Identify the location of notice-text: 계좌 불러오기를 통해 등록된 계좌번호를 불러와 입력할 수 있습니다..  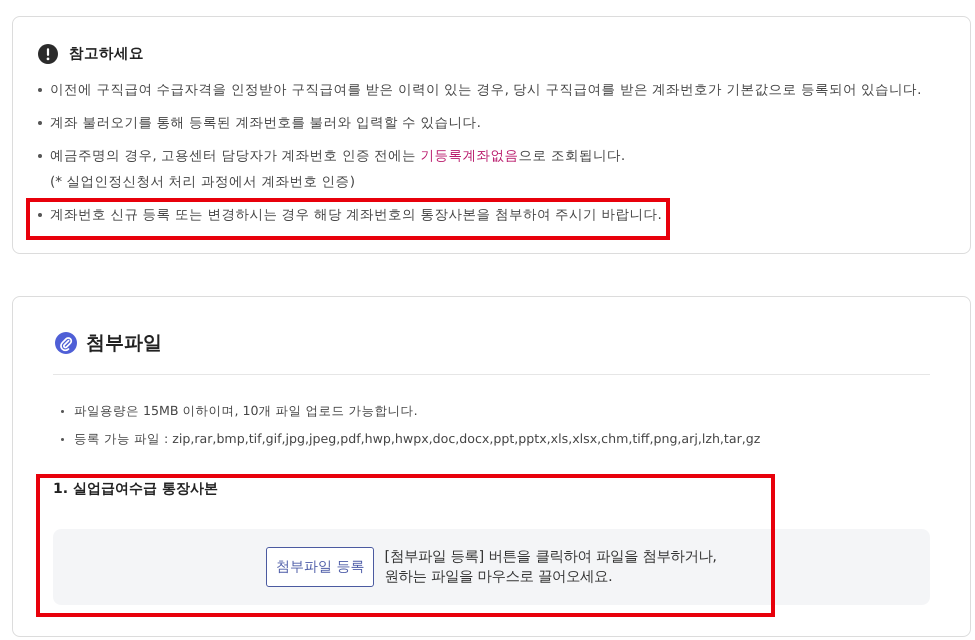
(265, 123).